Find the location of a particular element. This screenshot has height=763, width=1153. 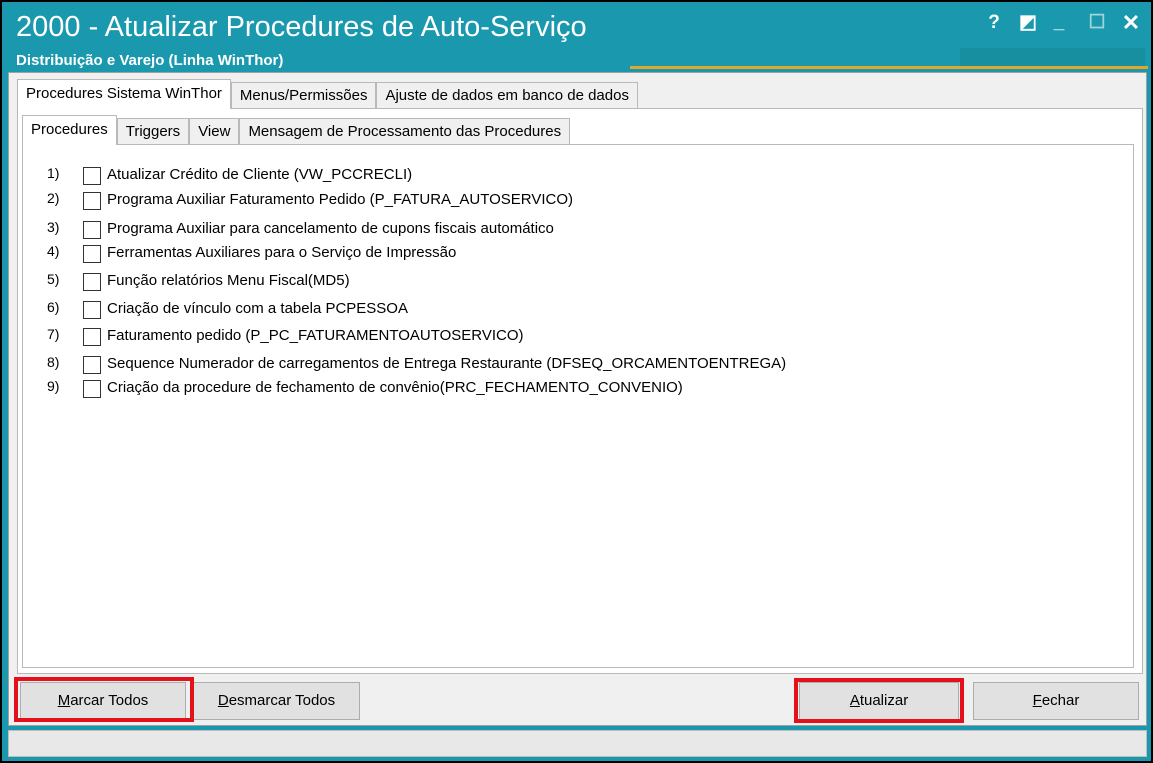

procedure-number: 3) is located at coordinates (53, 227).